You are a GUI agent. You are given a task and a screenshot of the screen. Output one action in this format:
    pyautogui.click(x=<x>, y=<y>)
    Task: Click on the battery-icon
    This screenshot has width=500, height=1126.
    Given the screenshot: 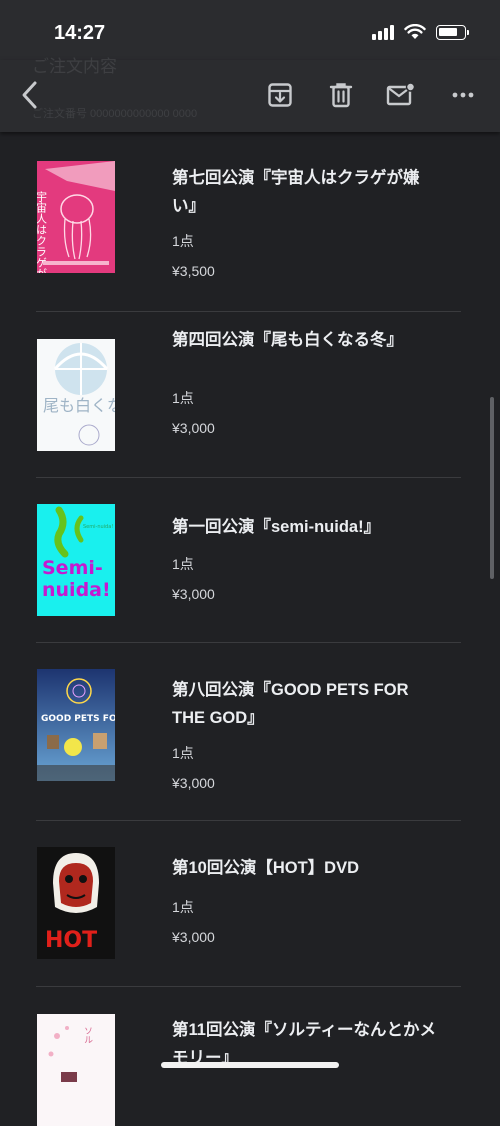 What is the action you would take?
    pyautogui.click(x=452, y=32)
    